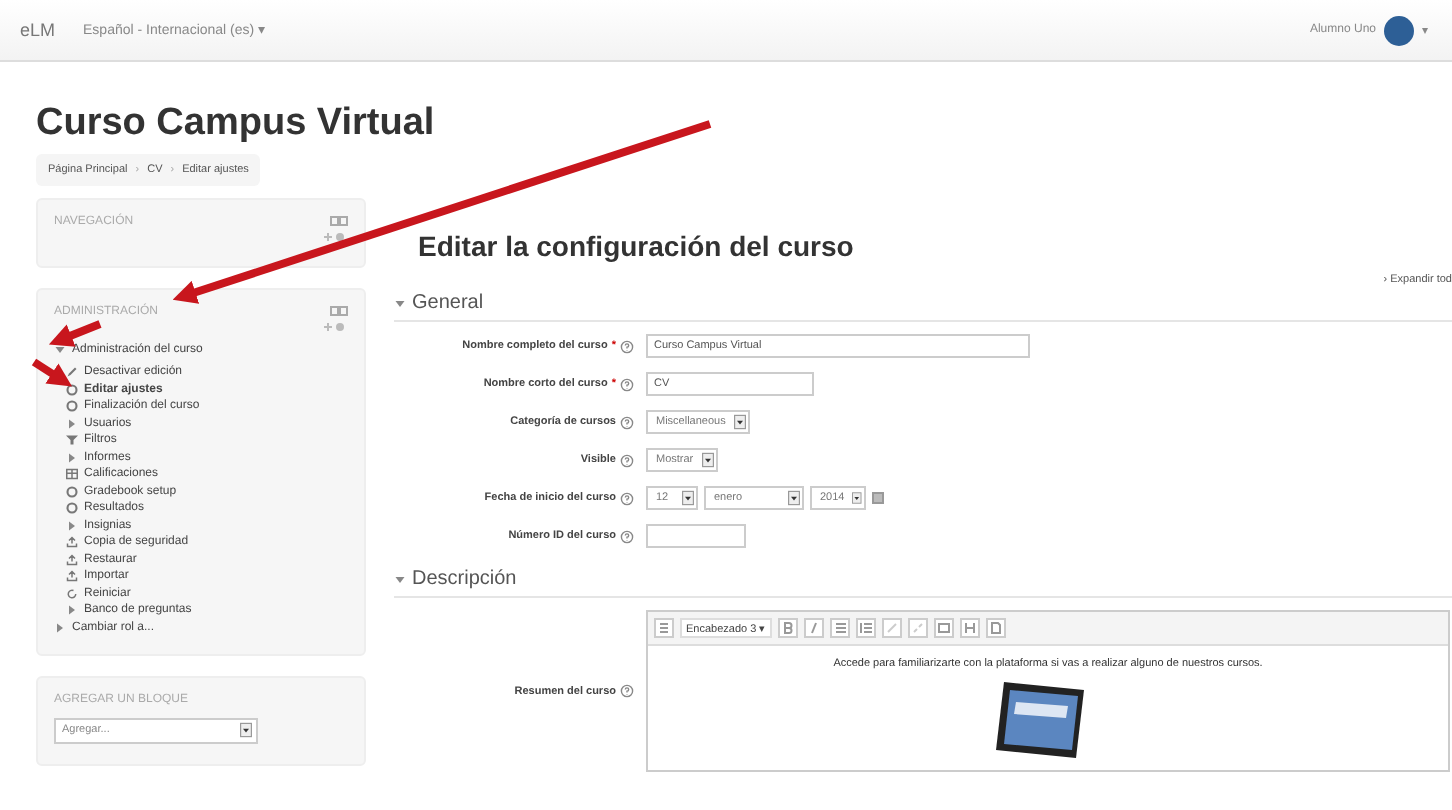  What do you see at coordinates (865, 628) in the screenshot?
I see `numbered-list-icon` at bounding box center [865, 628].